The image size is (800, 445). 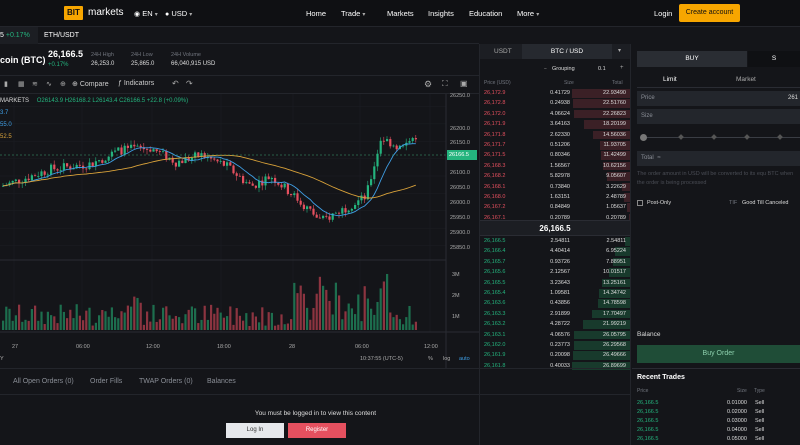 I want to click on log-in-button: Log In, so click(x=255, y=430).